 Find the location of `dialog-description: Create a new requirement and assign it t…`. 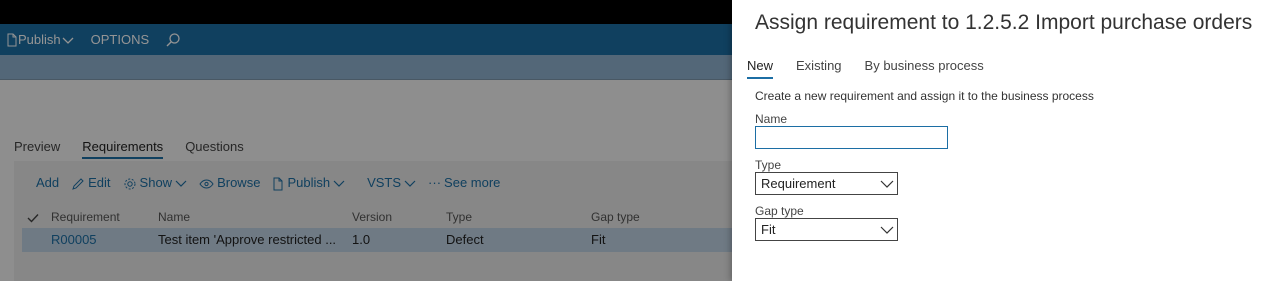

dialog-description: Create a new requirement and assign it t… is located at coordinates (924, 96).